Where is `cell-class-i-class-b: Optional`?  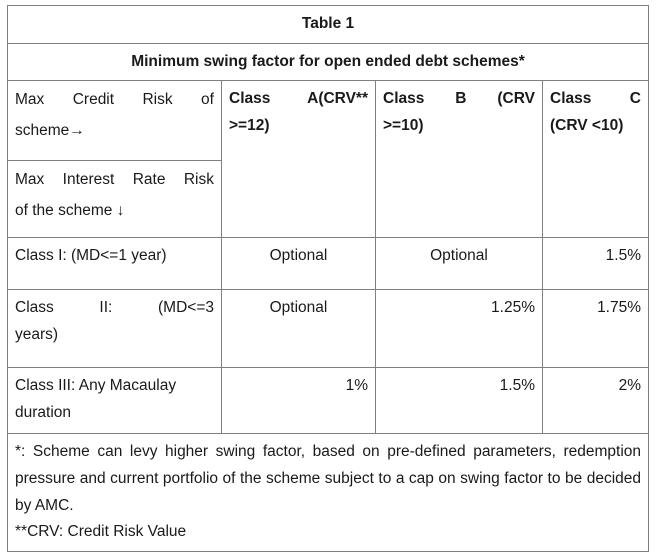
cell-class-i-class-b: Optional is located at coordinates (459, 264).